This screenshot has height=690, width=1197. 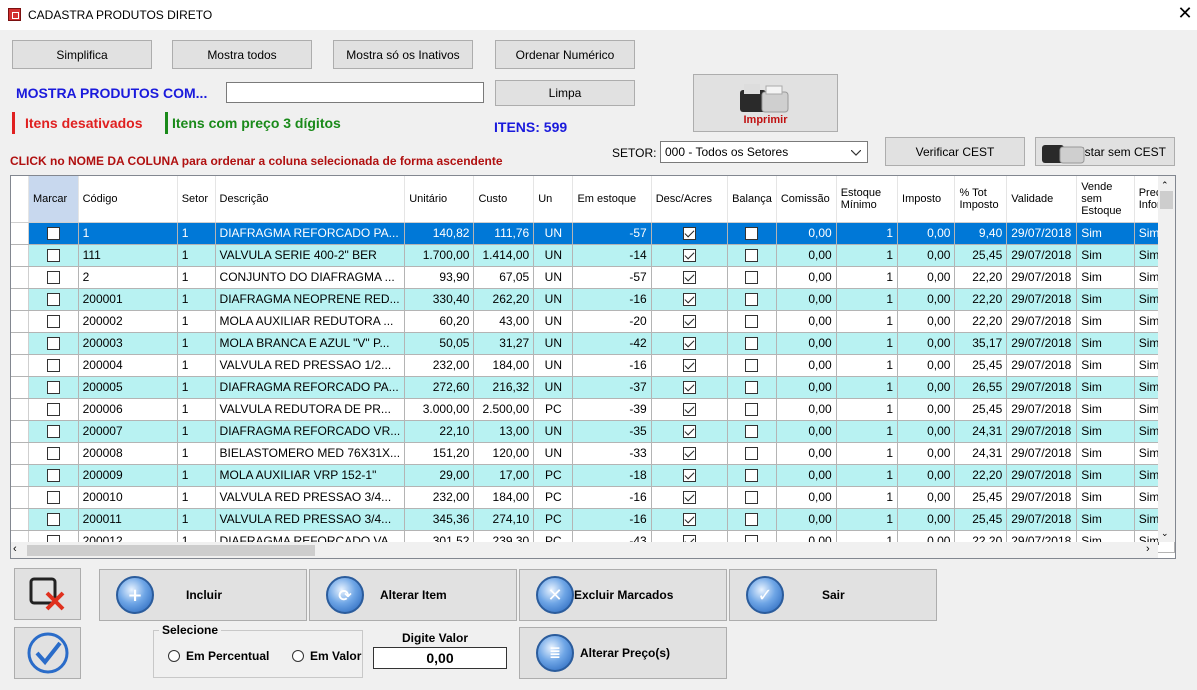 What do you see at coordinates (128, 365) in the screenshot?
I see `cell-codigo: 200004` at bounding box center [128, 365].